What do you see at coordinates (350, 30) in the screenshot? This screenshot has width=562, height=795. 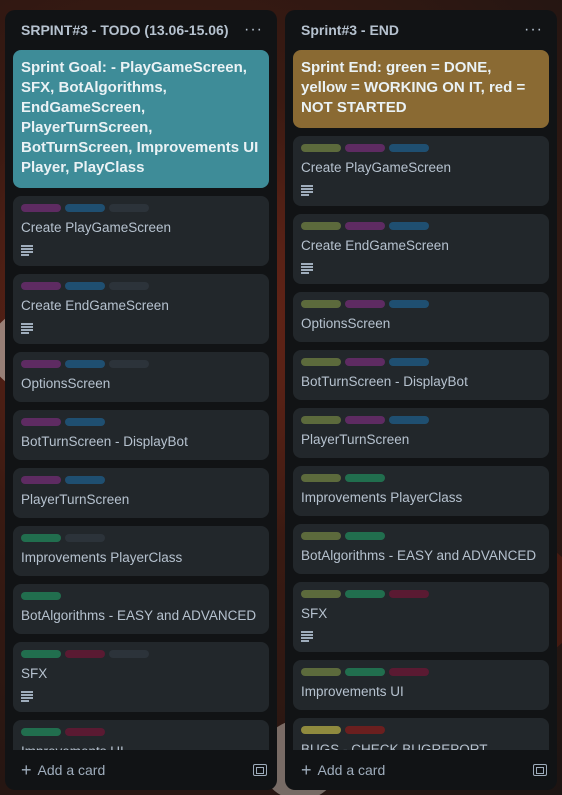 I see `list-title: Sprint#3 - END` at bounding box center [350, 30].